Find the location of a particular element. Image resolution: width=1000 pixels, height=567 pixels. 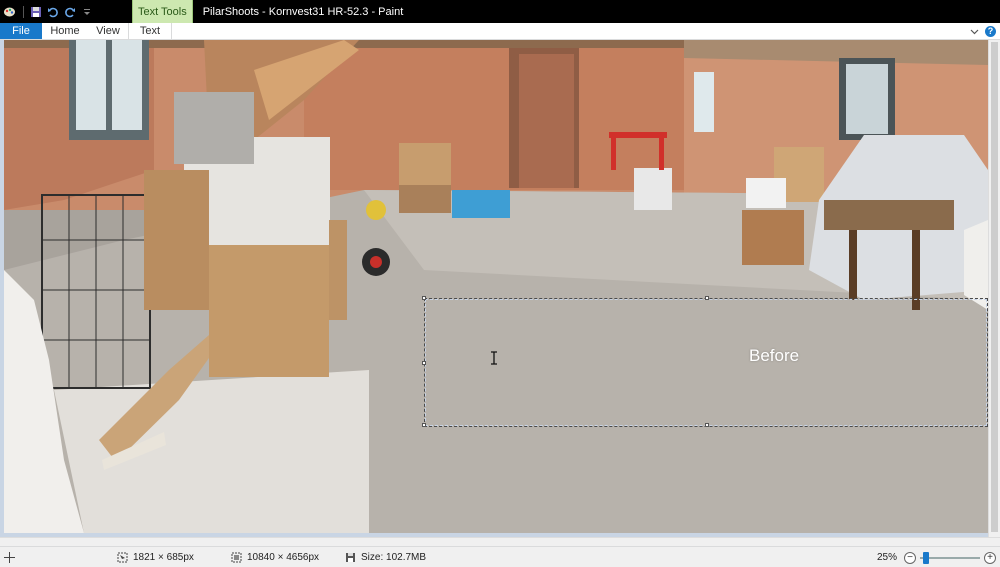

text-cursor-icon is located at coordinates (494, 358).